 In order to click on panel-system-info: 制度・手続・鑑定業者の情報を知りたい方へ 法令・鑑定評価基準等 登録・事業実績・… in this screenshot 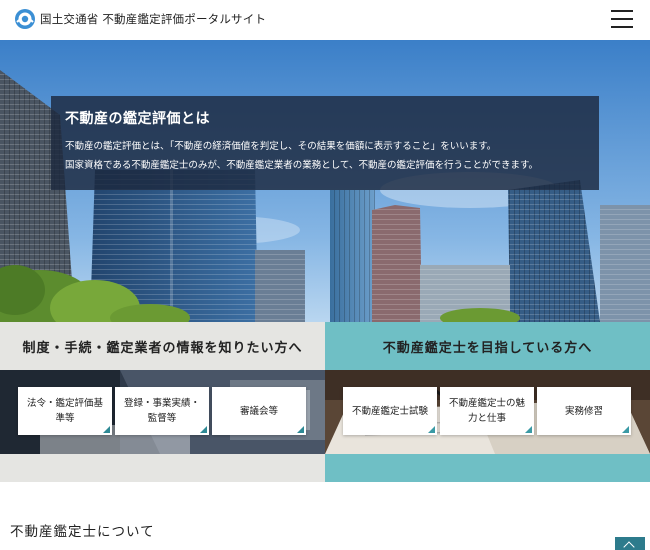, I will do `click(162, 402)`.